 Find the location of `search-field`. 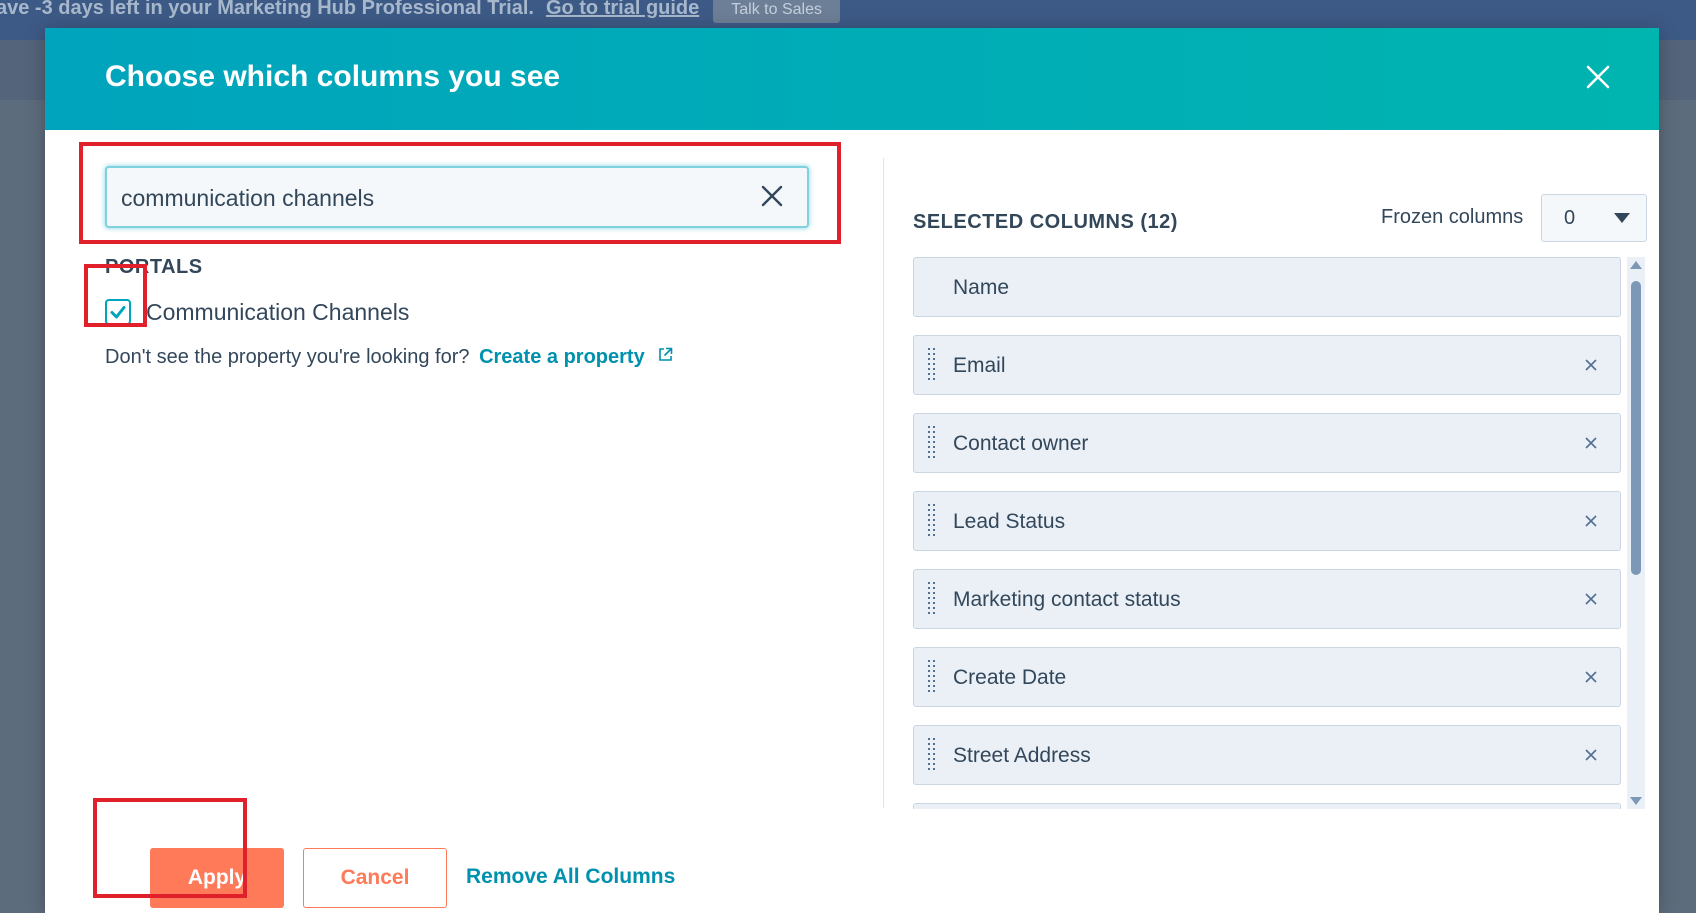

search-field is located at coordinates (457, 197).